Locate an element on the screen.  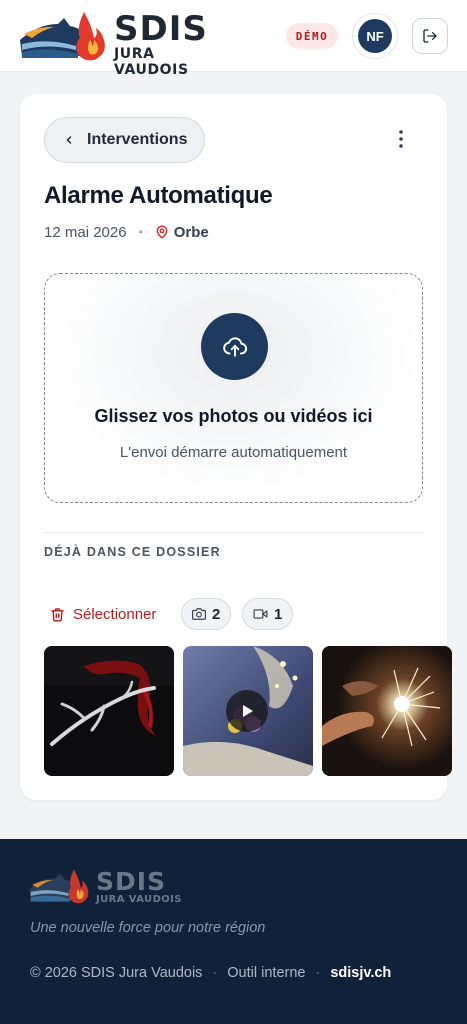
video-icon is located at coordinates (260, 614).